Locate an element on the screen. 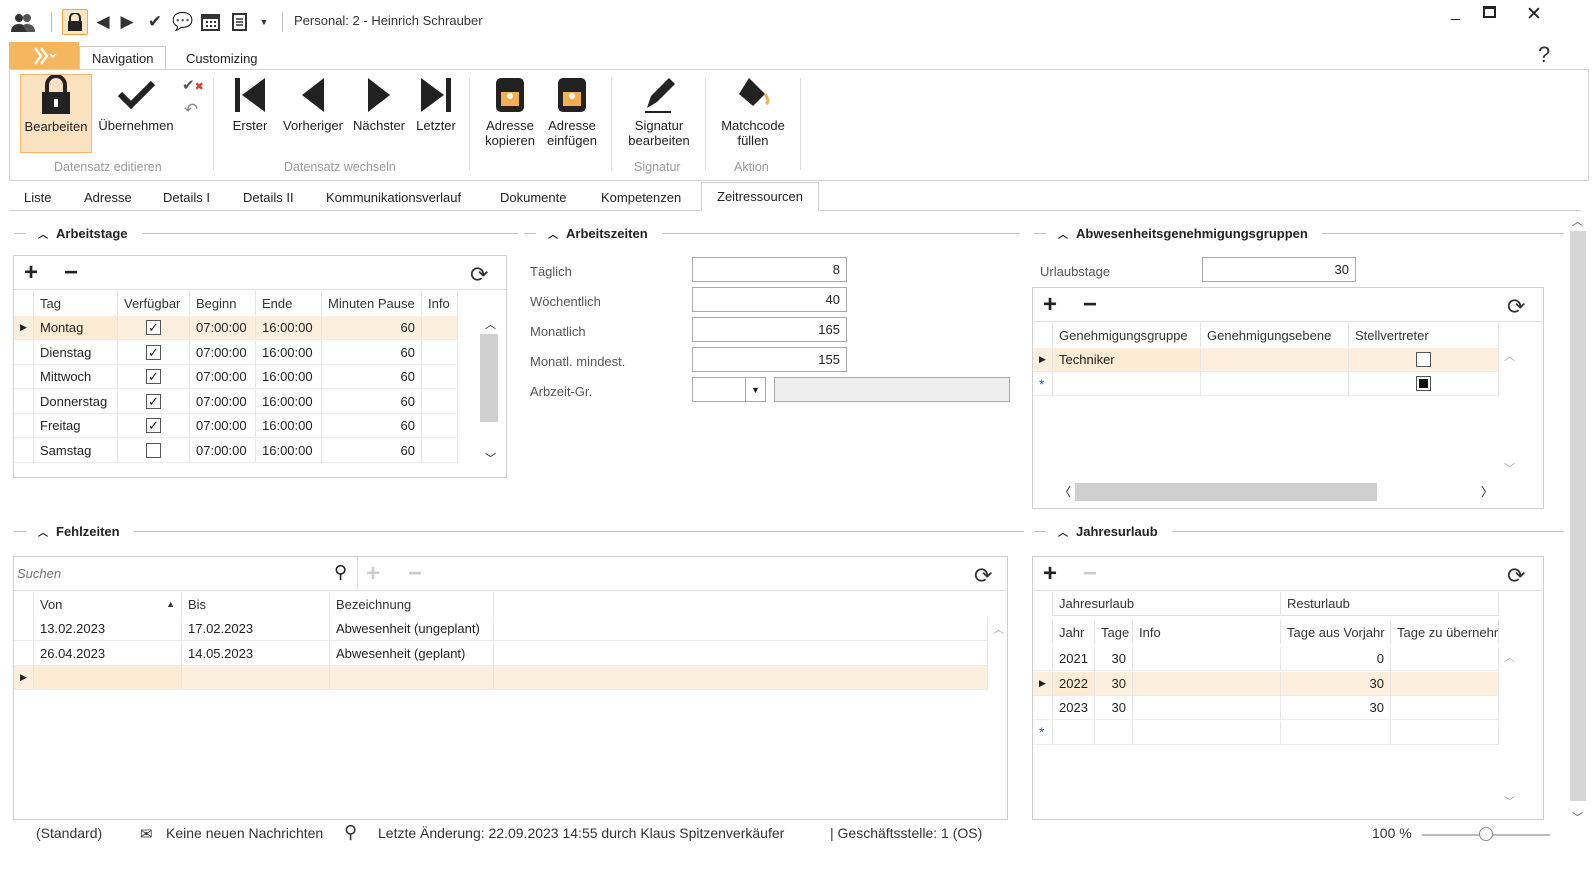 Image resolution: width=1596 pixels, height=870 pixels. bearbeiten-button: Bearbeiten is located at coordinates (56, 113).